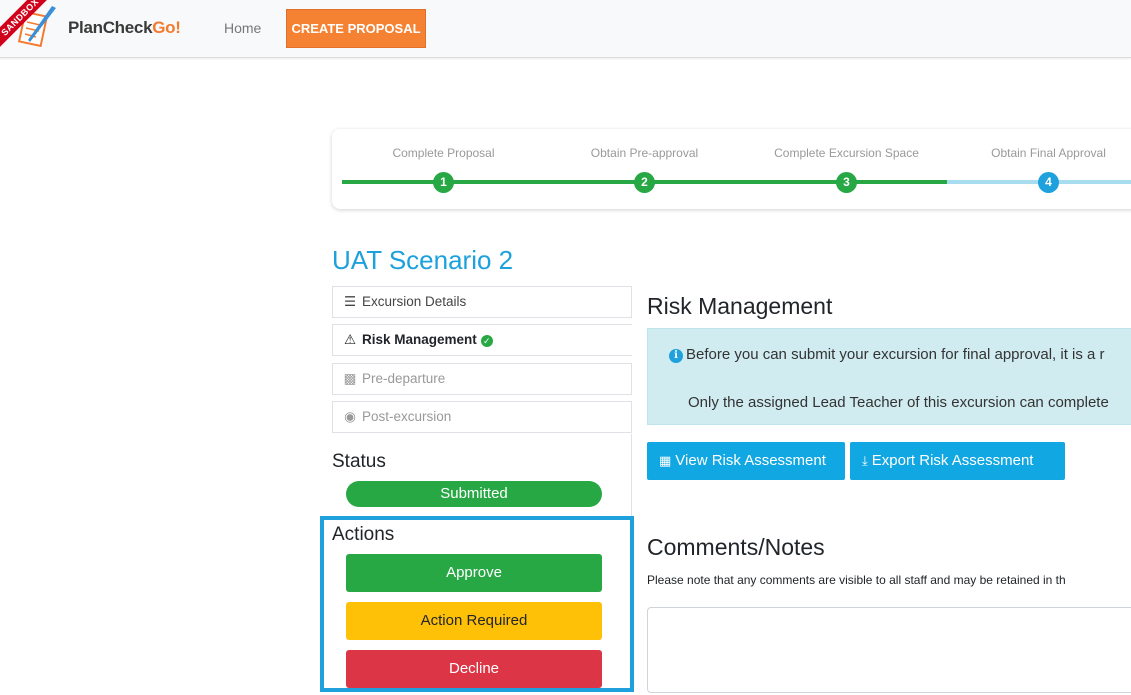 The width and height of the screenshot is (1131, 695). I want to click on table-icon: ▦, so click(665, 460).